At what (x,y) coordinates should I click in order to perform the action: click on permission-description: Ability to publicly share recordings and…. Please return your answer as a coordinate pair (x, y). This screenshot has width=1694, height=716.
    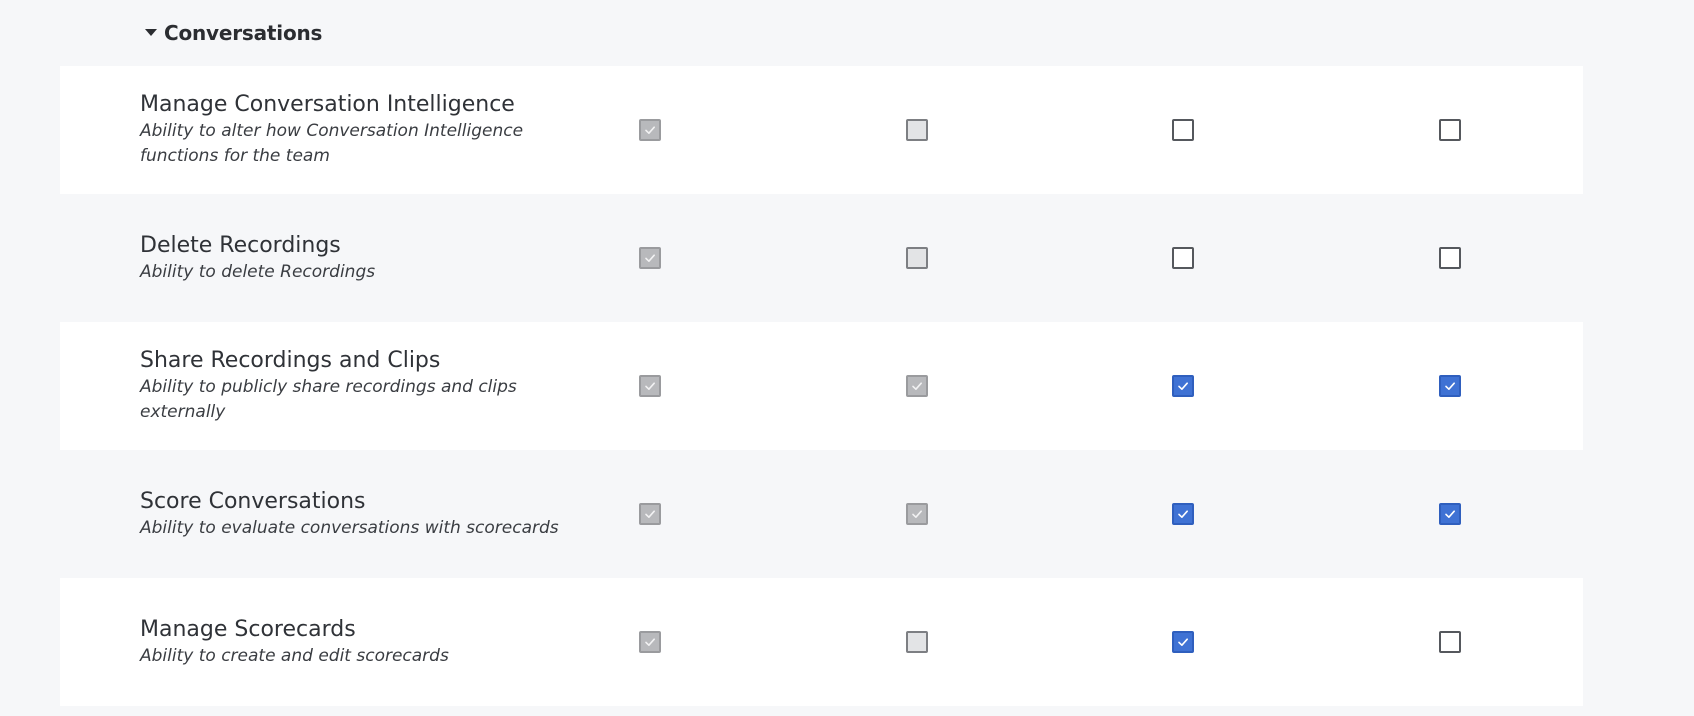
    Looking at the image, I should click on (328, 399).